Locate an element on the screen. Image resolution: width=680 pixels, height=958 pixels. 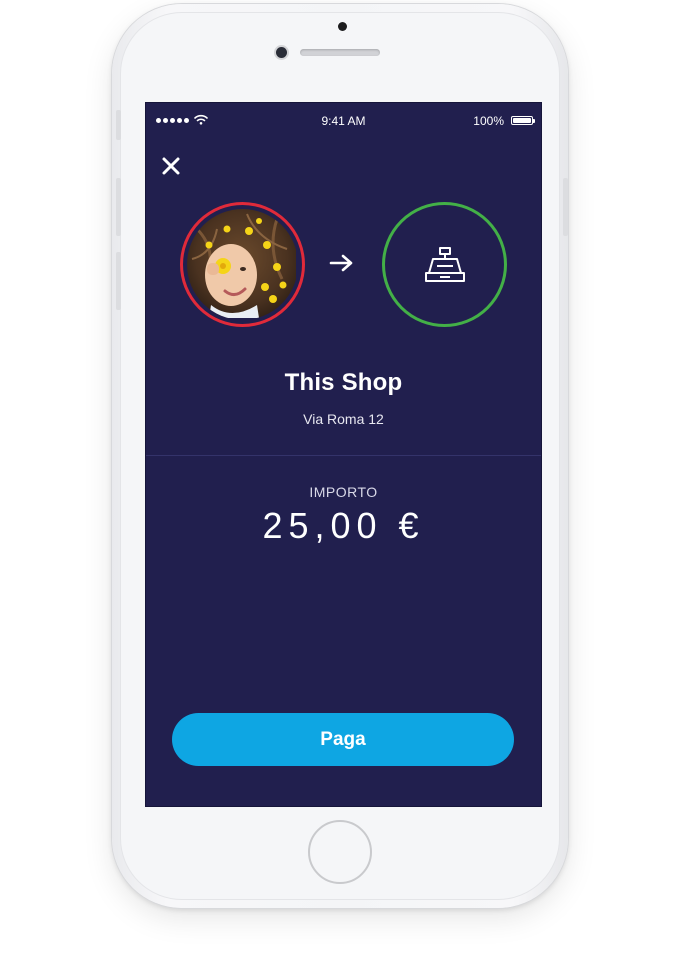
avatar is located at coordinates (242, 264).